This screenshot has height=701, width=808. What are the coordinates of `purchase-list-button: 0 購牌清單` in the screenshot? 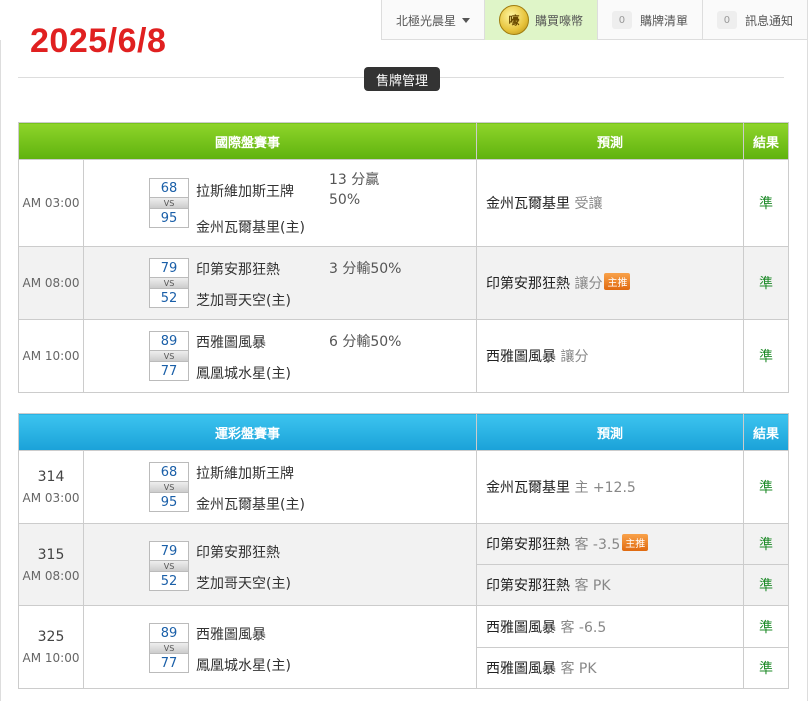 It's located at (650, 20).